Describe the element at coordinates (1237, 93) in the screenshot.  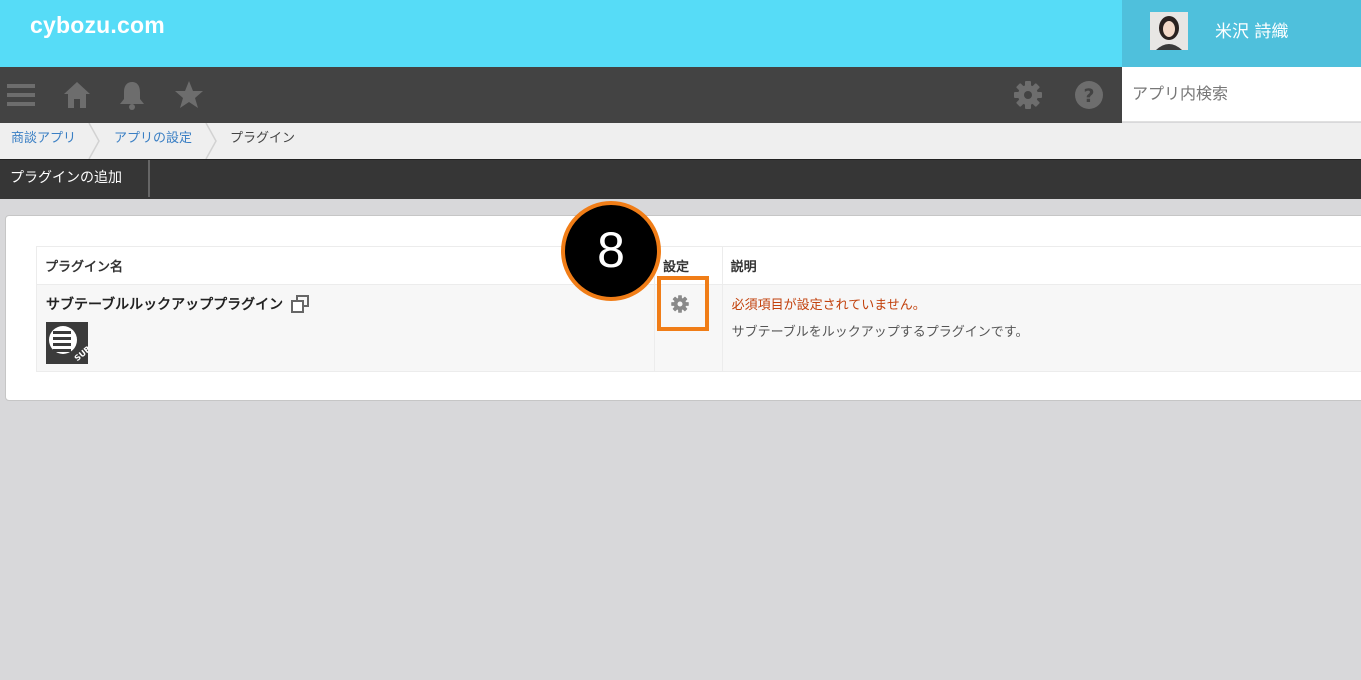
I see `search-input` at that location.